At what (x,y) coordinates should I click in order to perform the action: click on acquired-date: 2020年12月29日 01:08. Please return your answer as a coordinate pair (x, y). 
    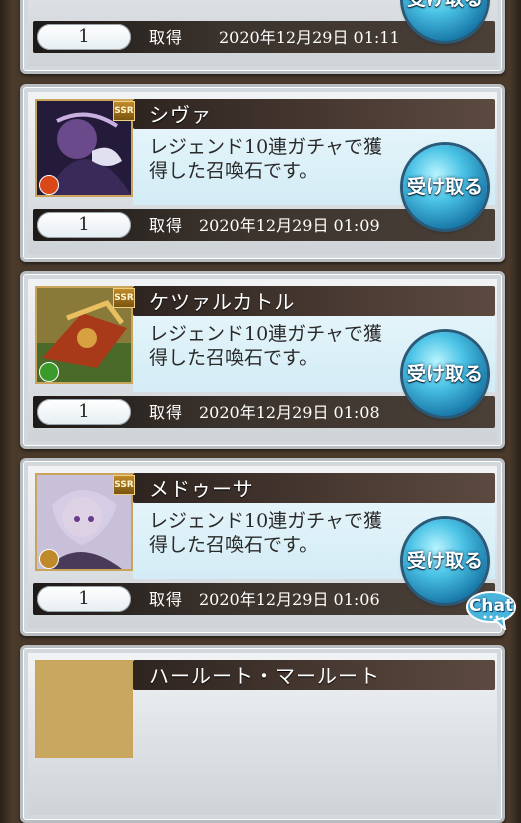
    Looking at the image, I should click on (289, 412).